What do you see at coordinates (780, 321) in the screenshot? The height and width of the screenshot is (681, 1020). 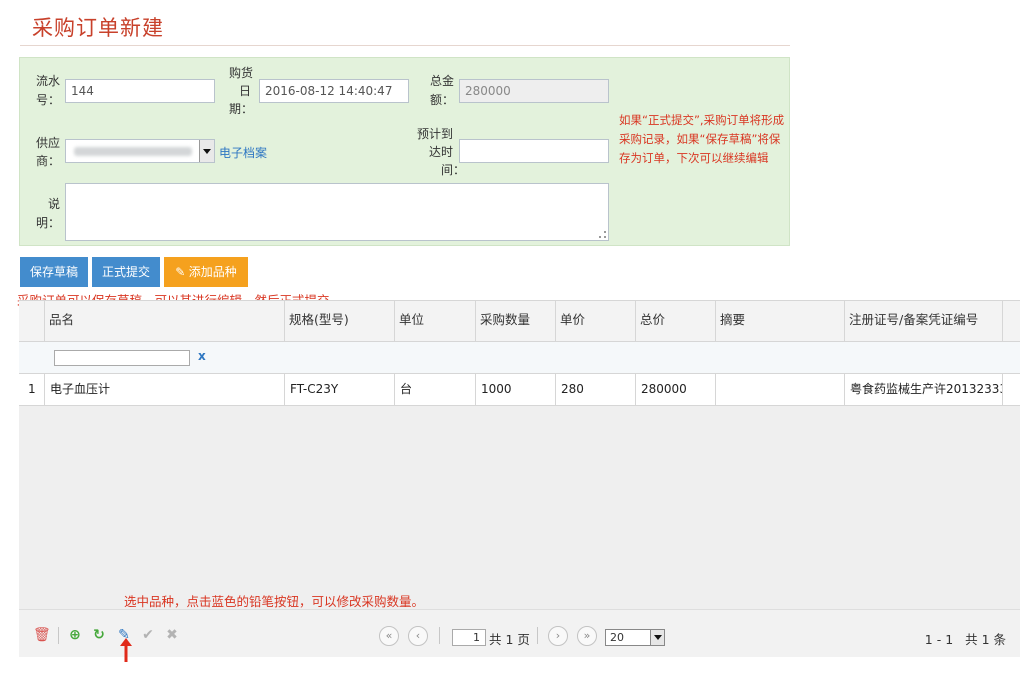 I see `header-summary: 摘要` at bounding box center [780, 321].